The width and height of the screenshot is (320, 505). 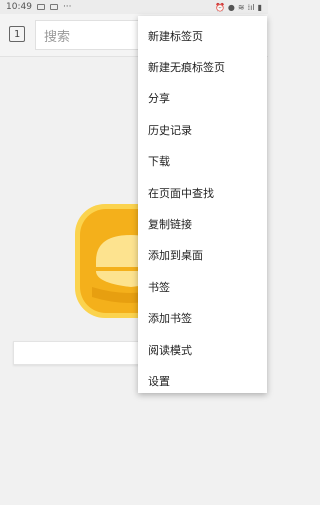 What do you see at coordinates (17, 34) in the screenshot?
I see `tab-count-button: 1` at bounding box center [17, 34].